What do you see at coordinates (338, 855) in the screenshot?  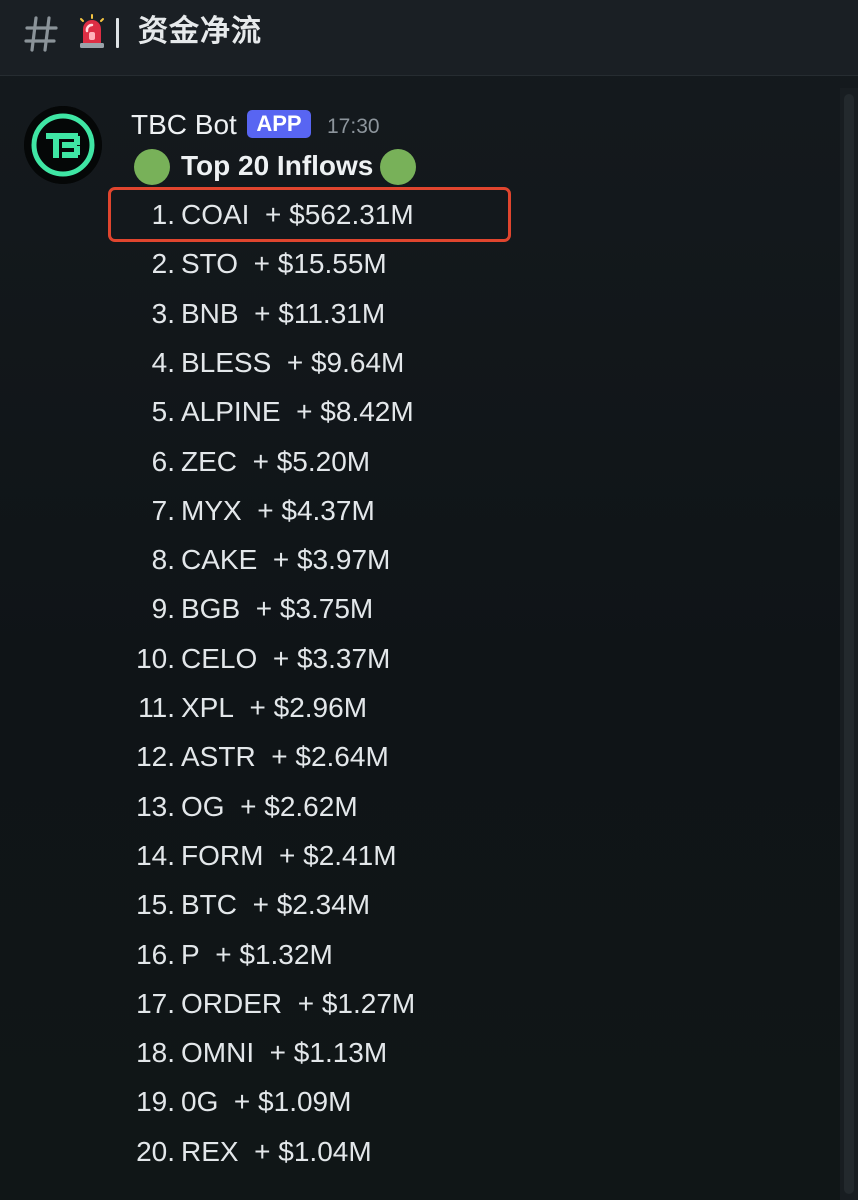 I see `item-amount: + $2.41M` at bounding box center [338, 855].